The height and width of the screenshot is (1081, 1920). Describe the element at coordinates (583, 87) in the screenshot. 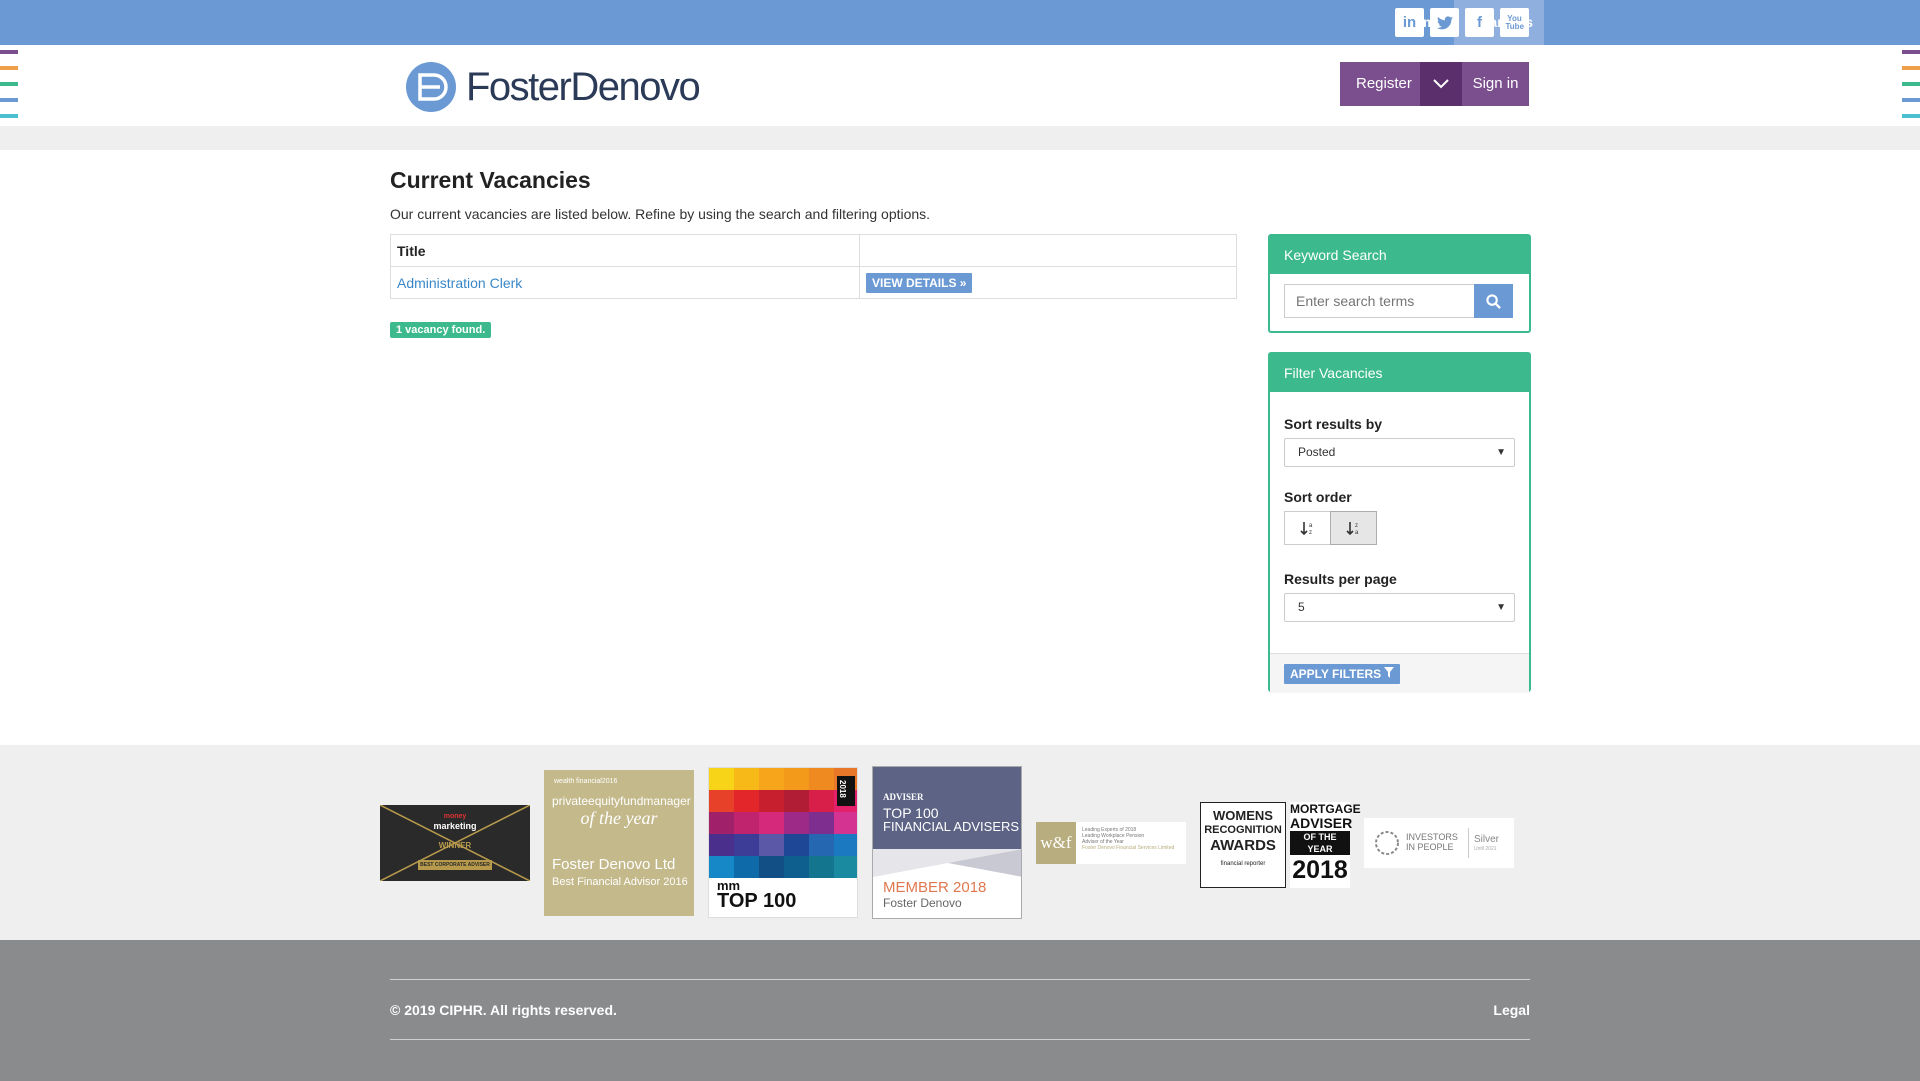

I see `logo-text: FosterDenovo` at that location.